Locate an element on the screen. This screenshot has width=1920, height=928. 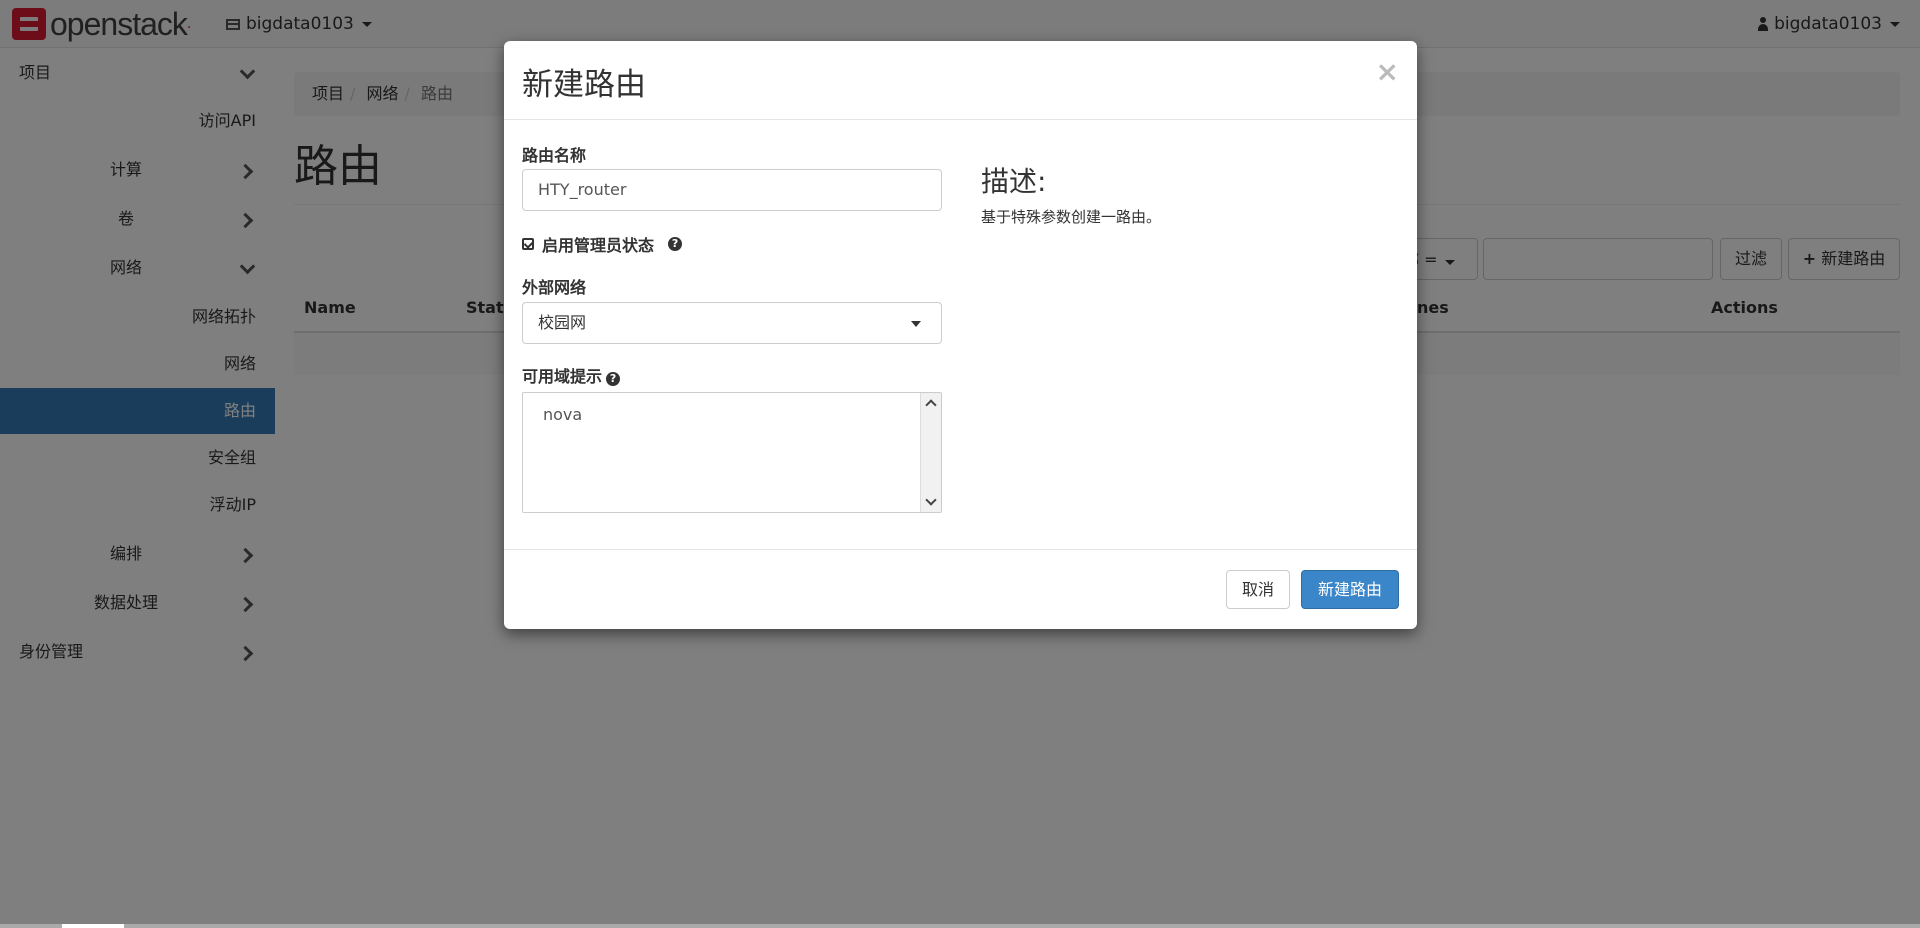
description-title: 描述: is located at coordinates (1014, 181).